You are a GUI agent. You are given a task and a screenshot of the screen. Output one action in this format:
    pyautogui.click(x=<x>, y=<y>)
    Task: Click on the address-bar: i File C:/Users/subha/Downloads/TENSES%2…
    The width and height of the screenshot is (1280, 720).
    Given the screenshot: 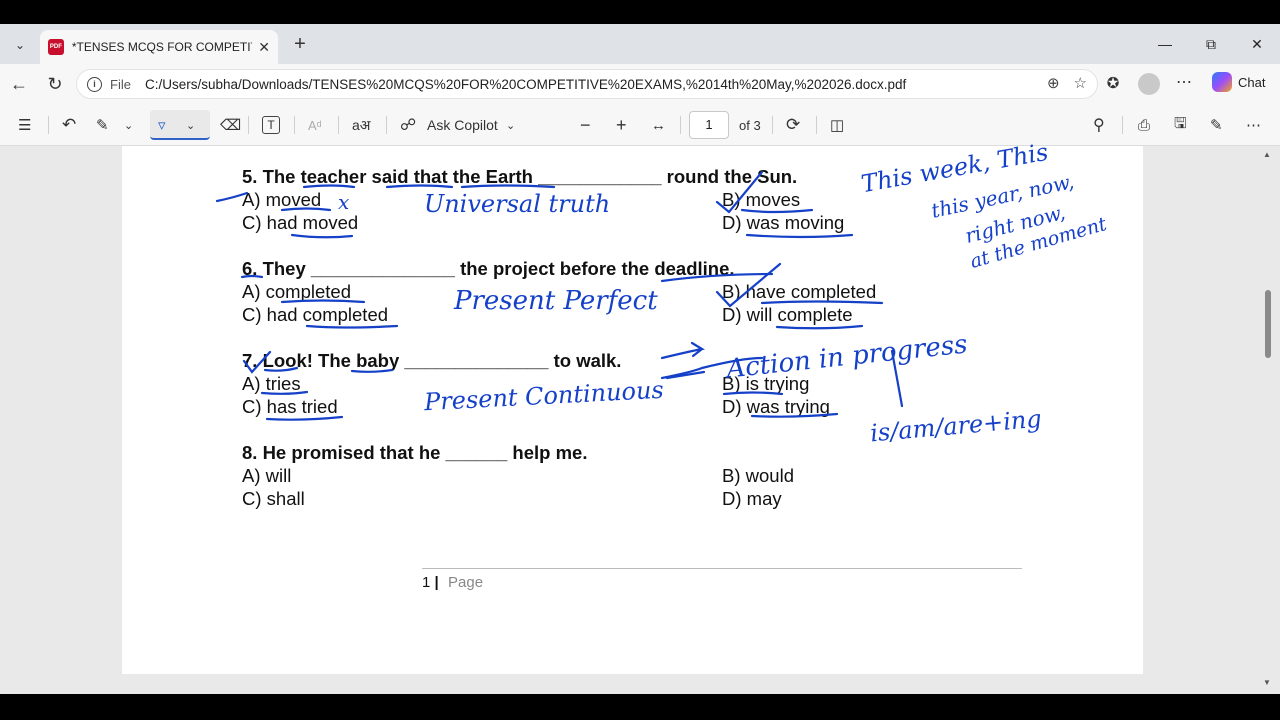 What is the action you would take?
    pyautogui.click(x=587, y=84)
    